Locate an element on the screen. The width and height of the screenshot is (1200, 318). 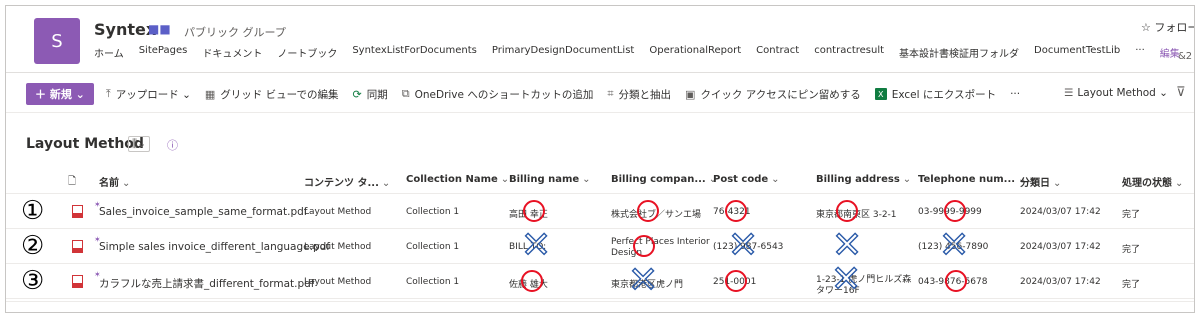
library-views-icon: ⫼⌄ is located at coordinates (139, 144).